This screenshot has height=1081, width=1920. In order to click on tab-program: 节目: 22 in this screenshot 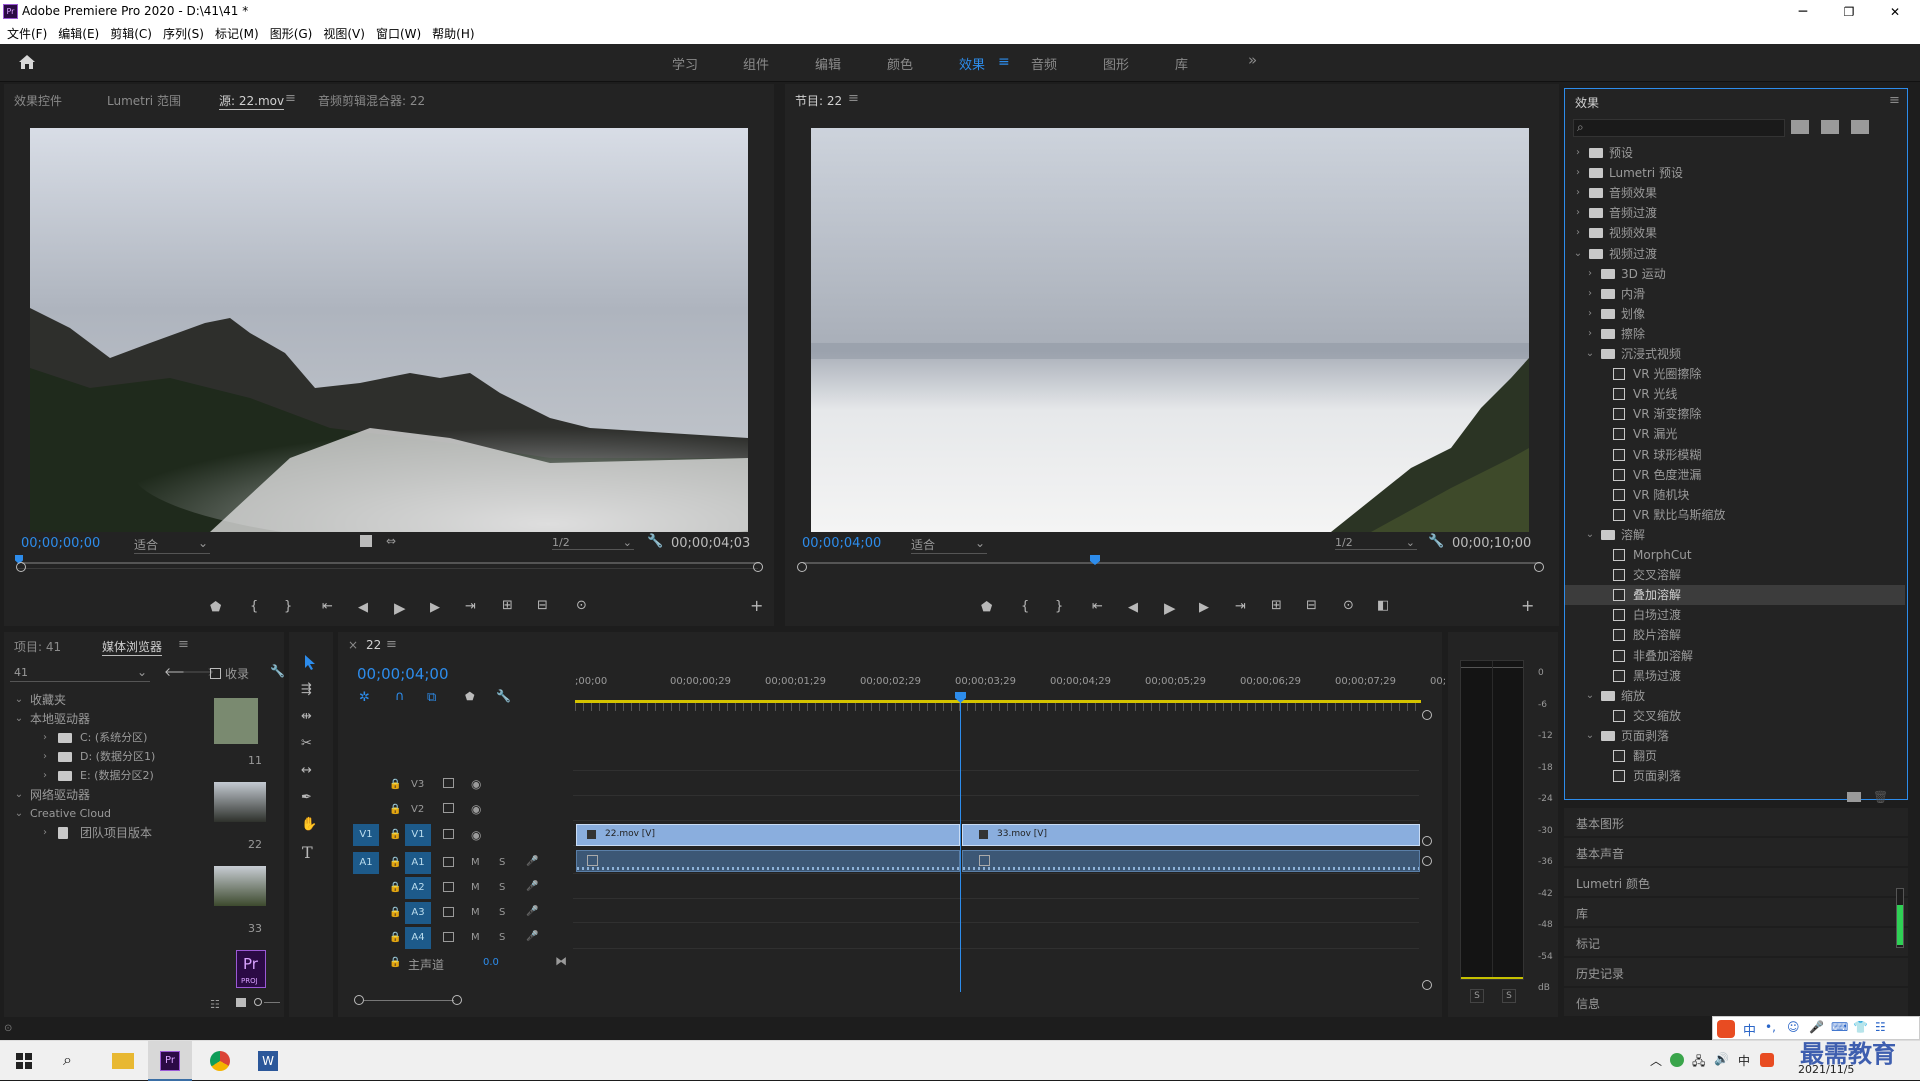, I will do `click(818, 100)`.